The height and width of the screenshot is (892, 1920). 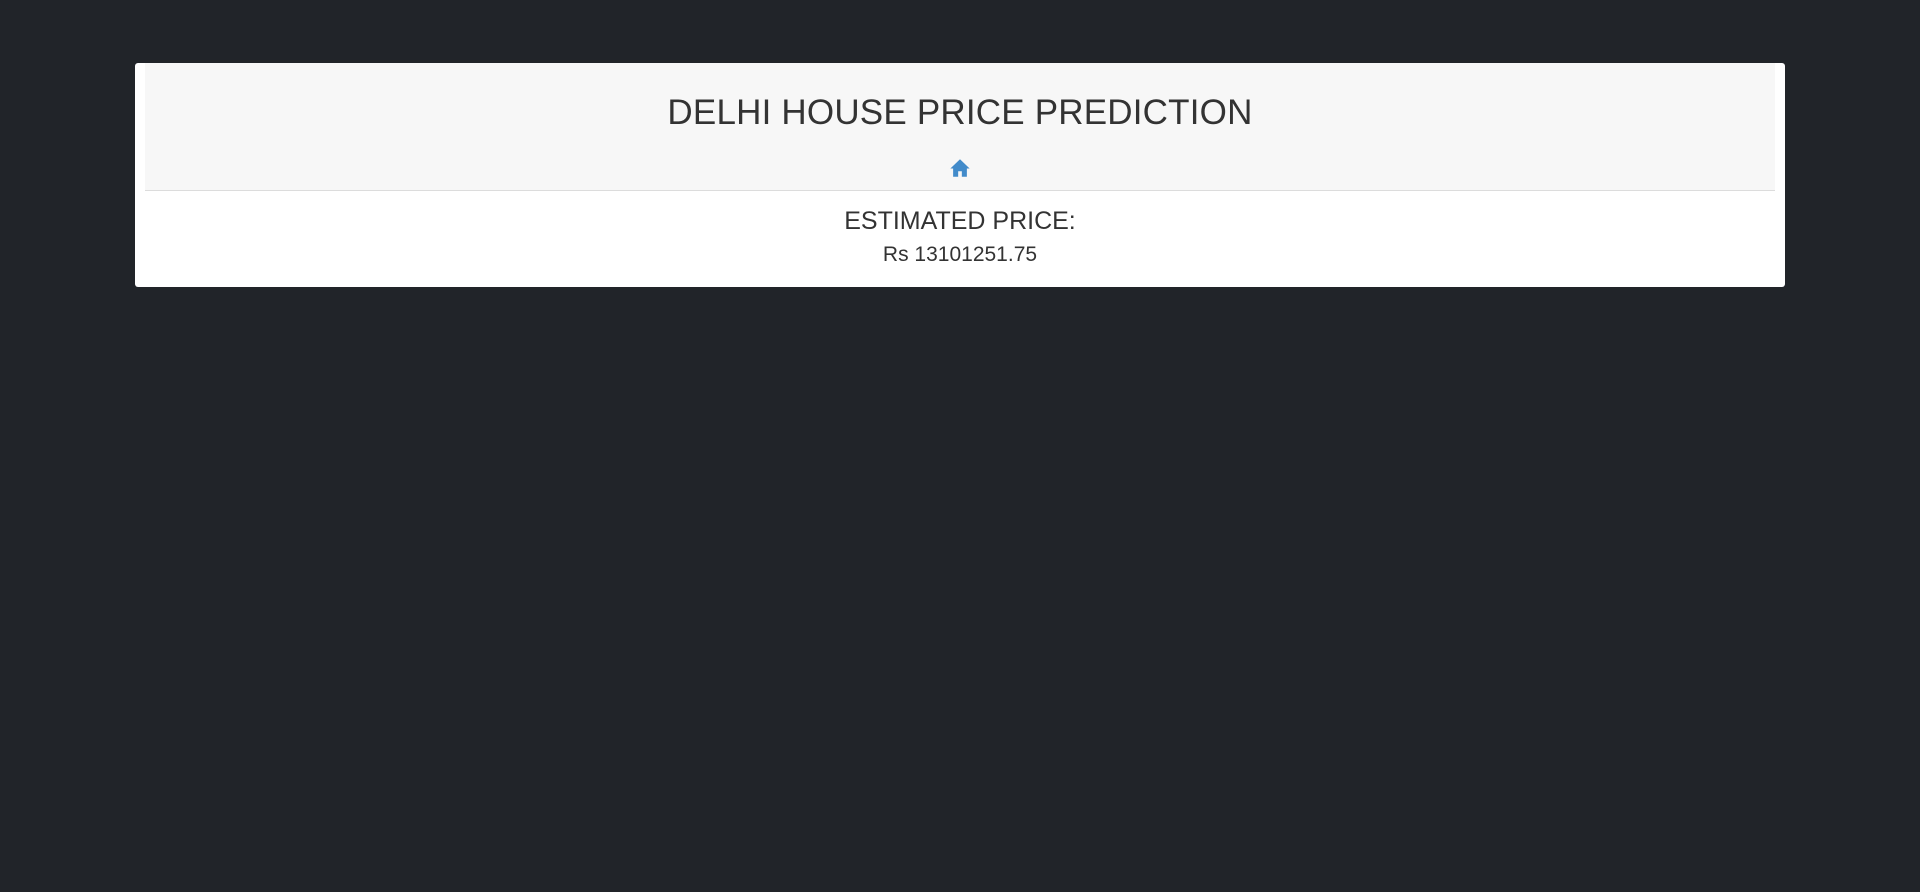 I want to click on estimated-price-value: Rs 13101251.75, so click(x=960, y=254).